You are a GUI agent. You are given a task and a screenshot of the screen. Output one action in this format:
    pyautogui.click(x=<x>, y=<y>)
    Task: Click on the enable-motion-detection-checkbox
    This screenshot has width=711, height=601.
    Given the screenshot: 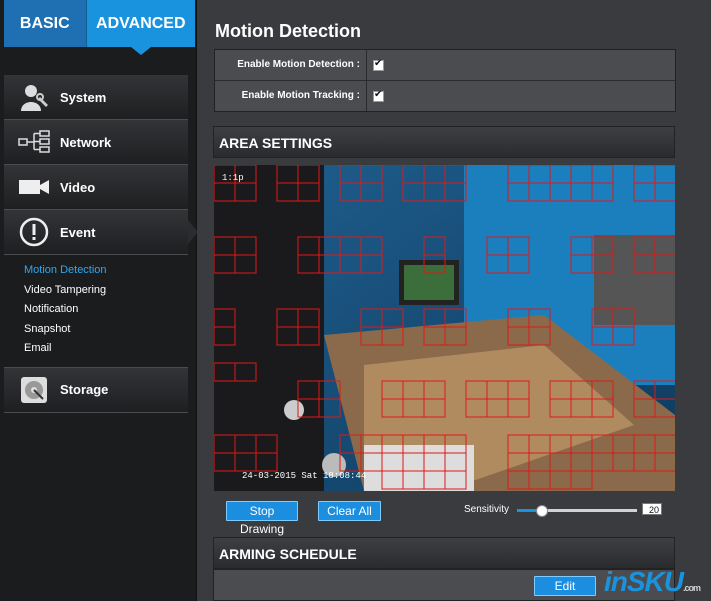 What is the action you would take?
    pyautogui.click(x=378, y=64)
    